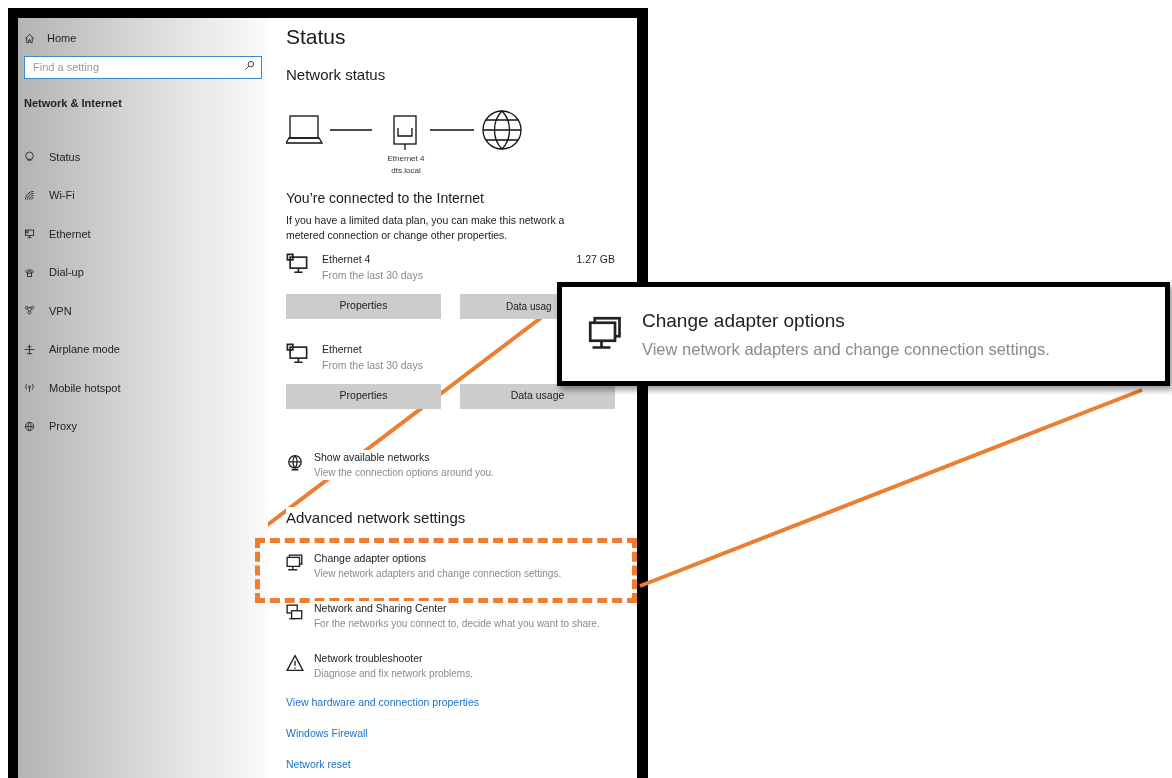 The image size is (1172, 778). Describe the element at coordinates (376, 517) in the screenshot. I see `section-heading: Advanced network settings` at that location.